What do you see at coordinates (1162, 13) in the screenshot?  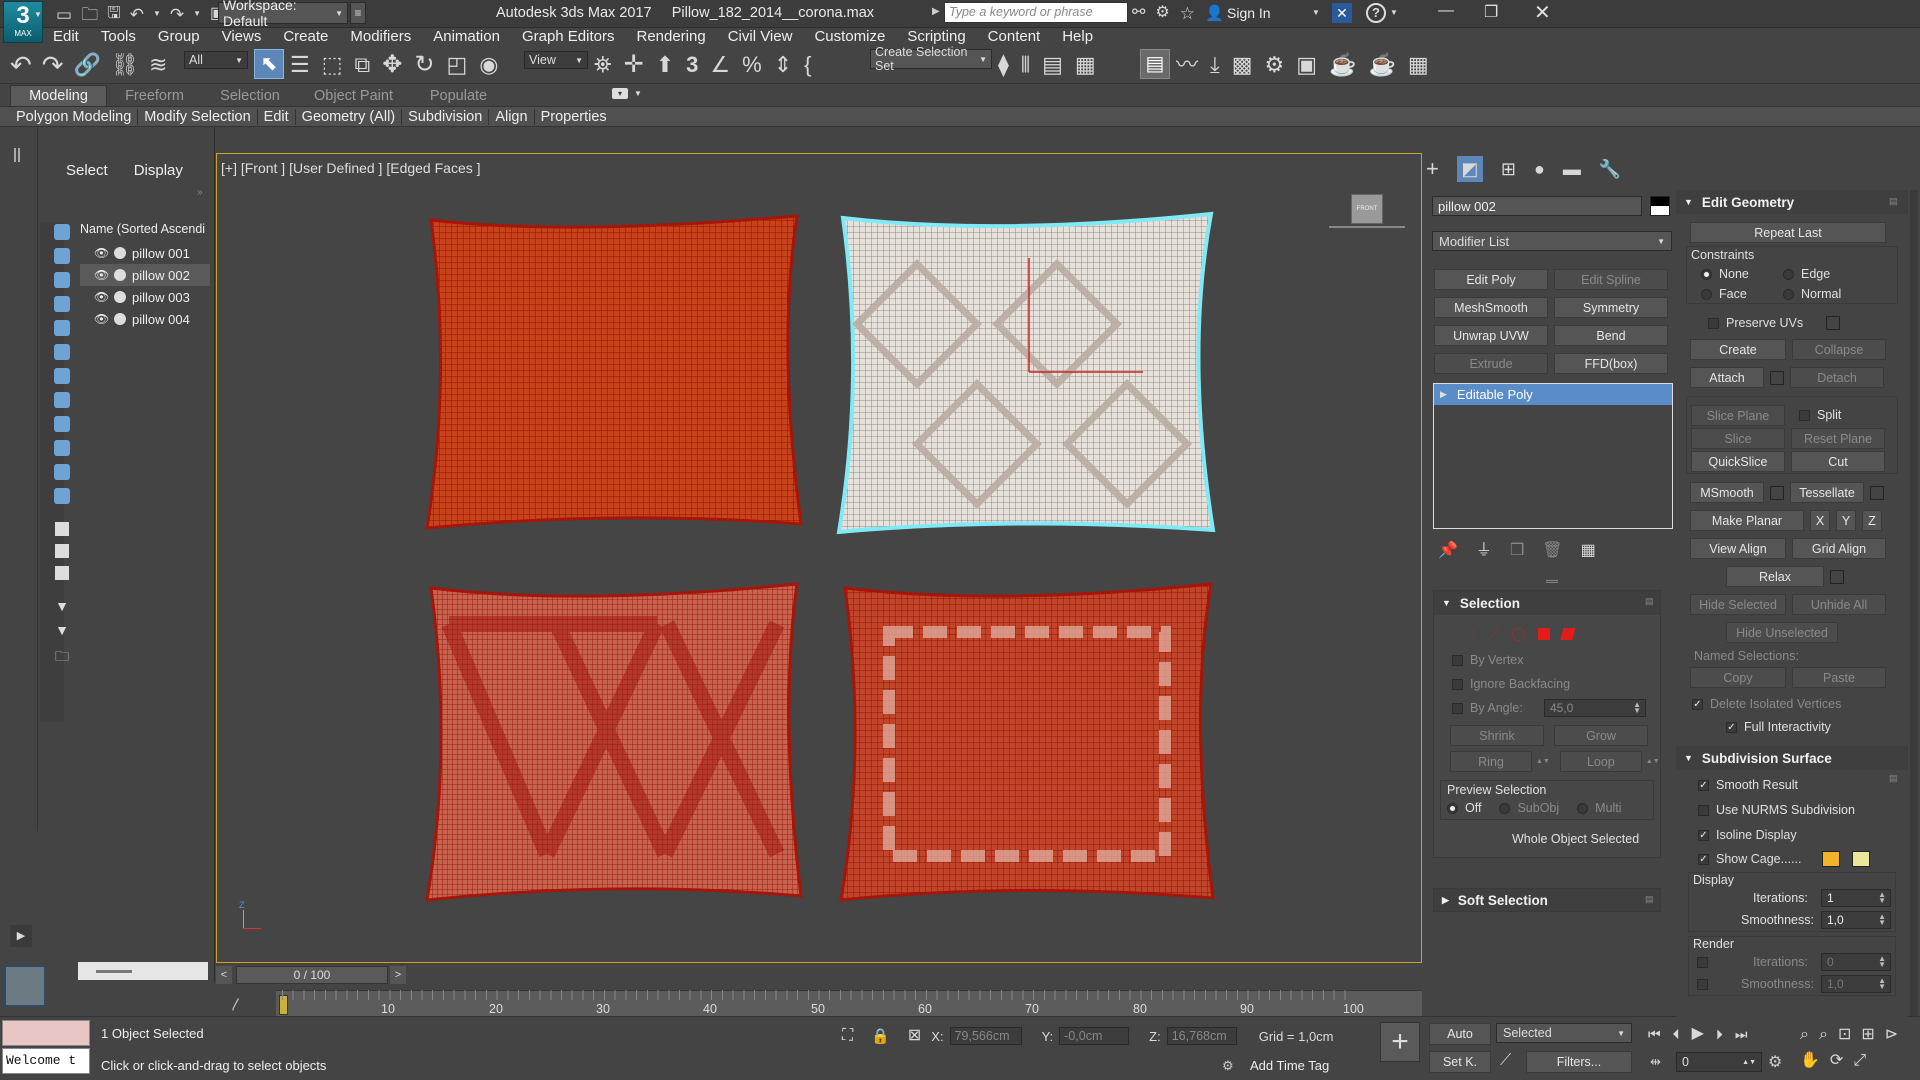 I see `subscription-icon: ⚙` at bounding box center [1162, 13].